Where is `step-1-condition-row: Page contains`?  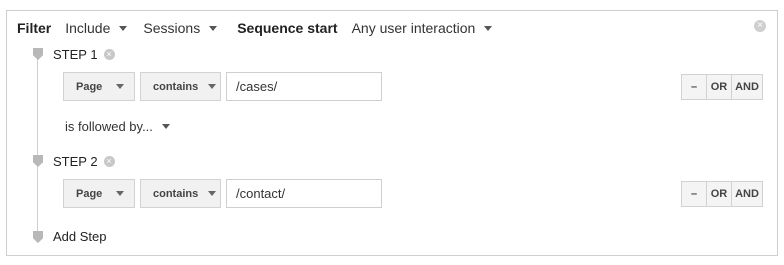
step-1-condition-row: Page contains is located at coordinates (222, 86).